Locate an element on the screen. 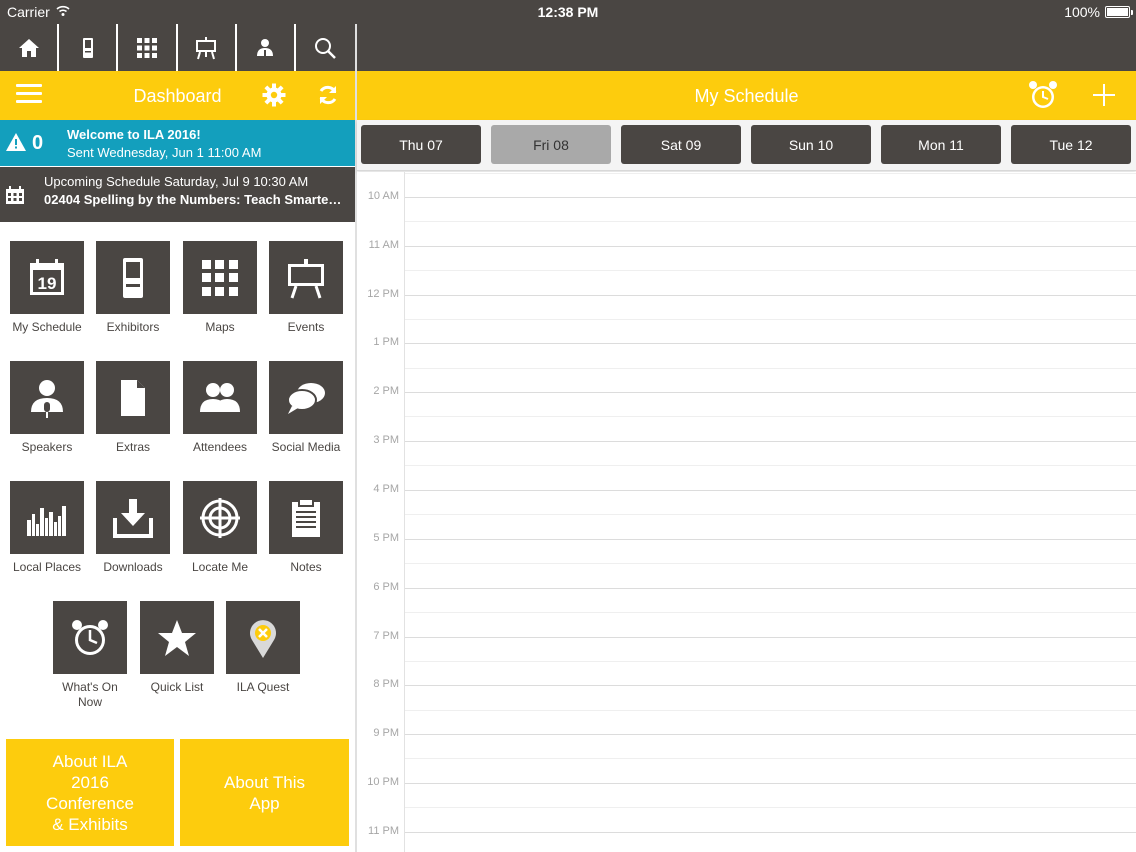  dashboard-header: Dashboard is located at coordinates (177, 95).